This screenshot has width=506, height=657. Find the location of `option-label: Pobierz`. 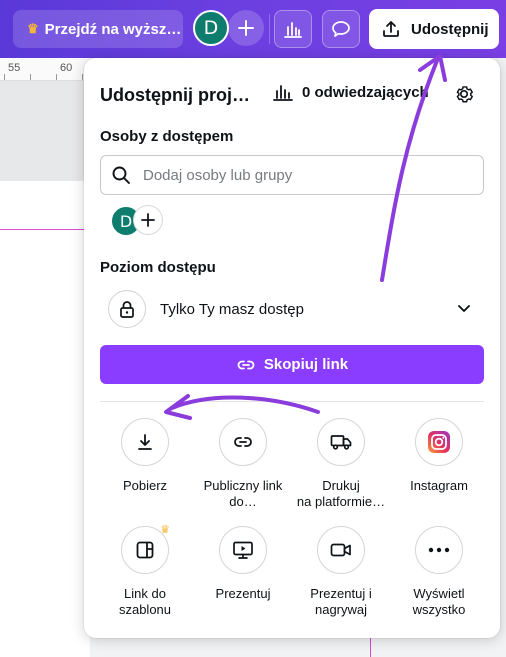

option-label: Pobierz is located at coordinates (145, 486).